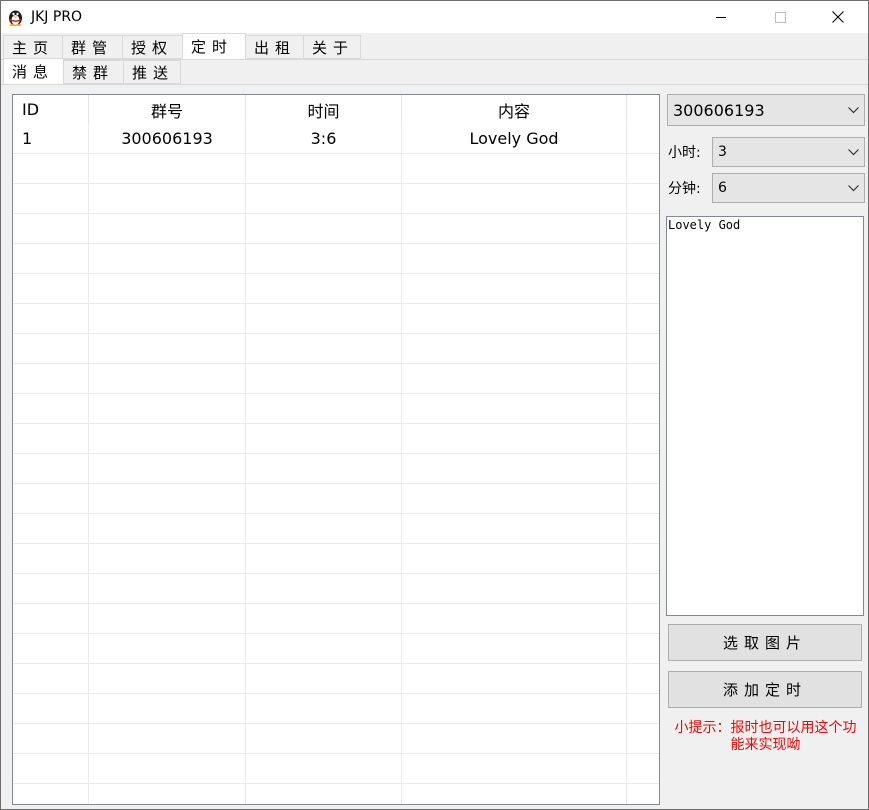 This screenshot has width=869, height=810. I want to click on title-bar: JKJ PRO, so click(434, 17).